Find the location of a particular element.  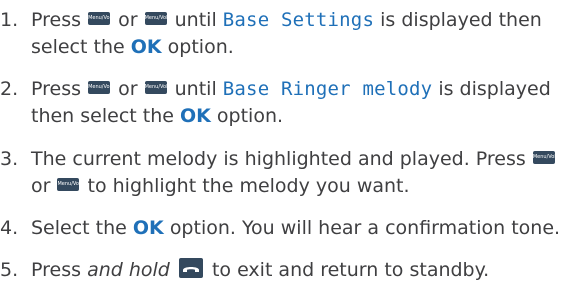

step-number: 3. is located at coordinates (9, 159).